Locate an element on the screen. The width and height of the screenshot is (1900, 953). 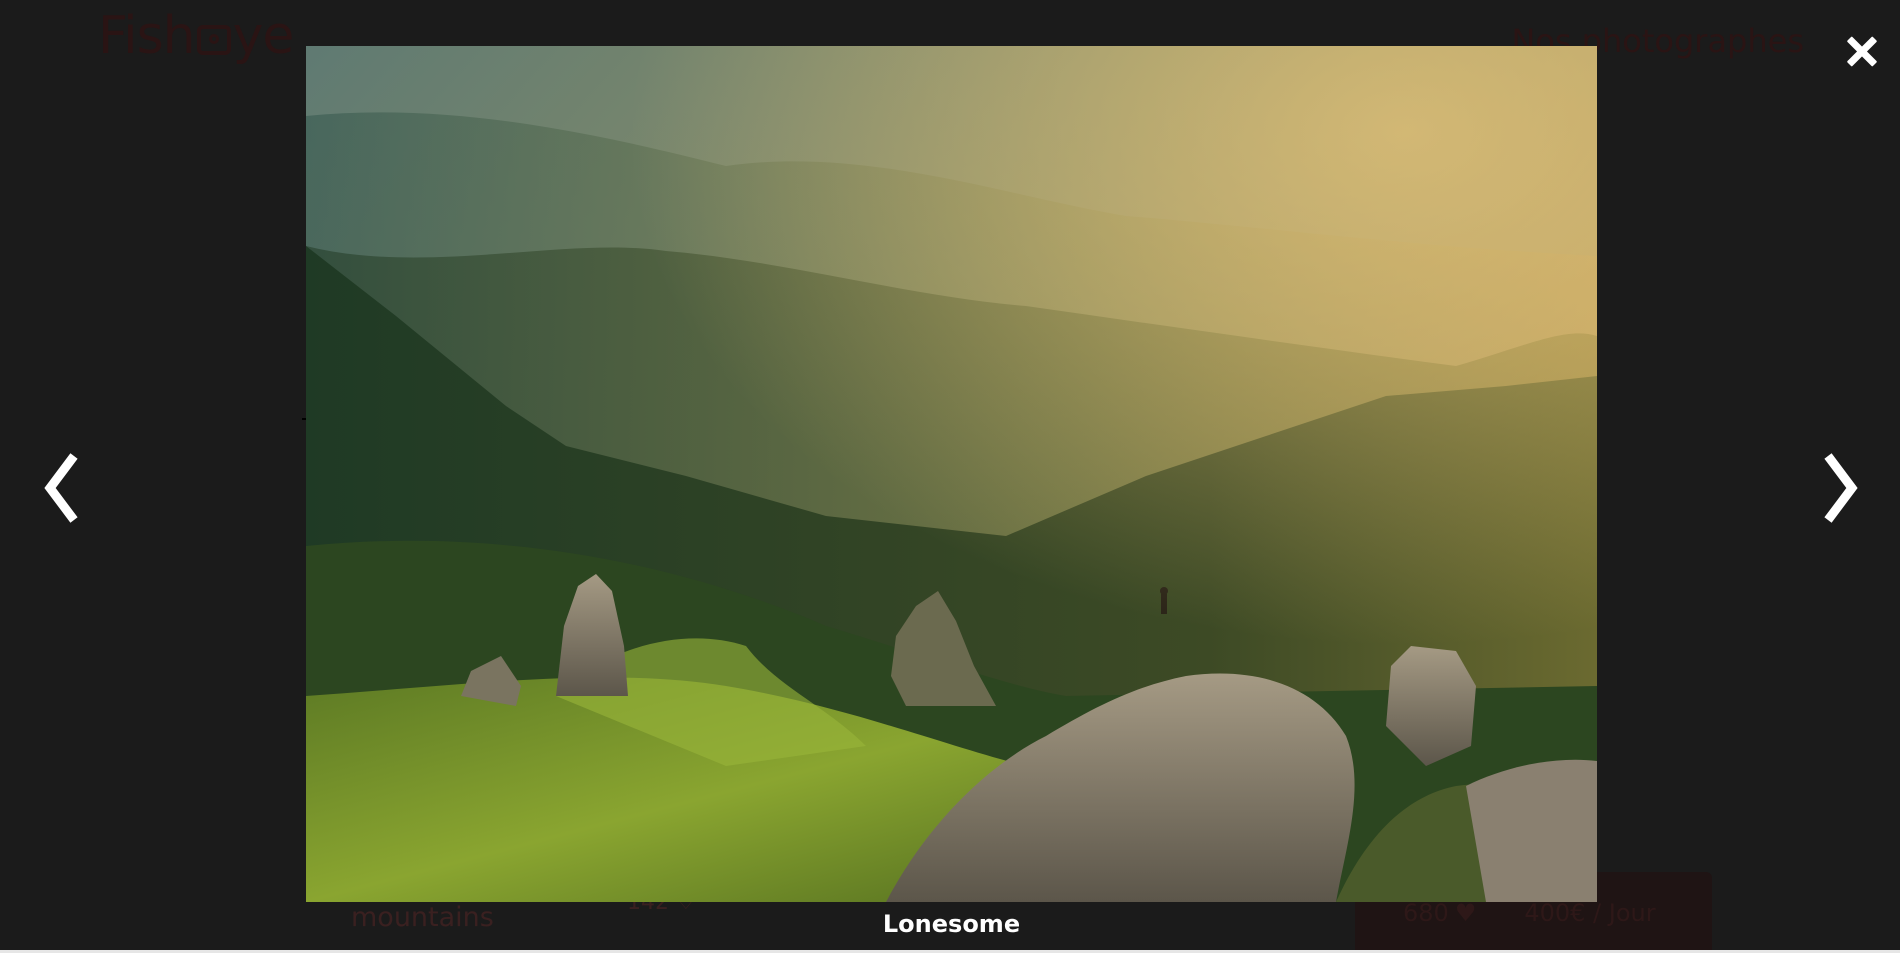
camera-icon is located at coordinates (213, 40).